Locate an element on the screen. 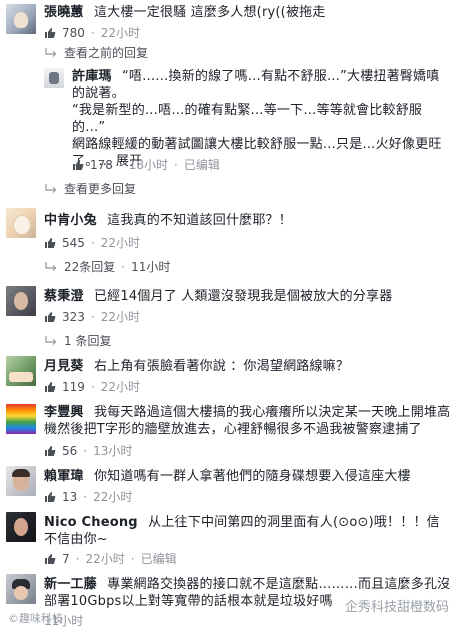  watermark-left: ©趣味科技 is located at coordinates (35, 618).